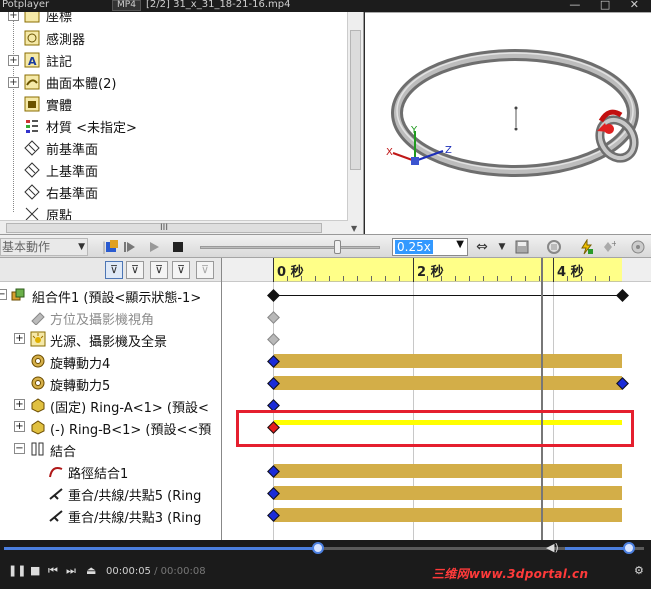 The height and width of the screenshot is (589, 651). Describe the element at coordinates (91, 128) in the screenshot. I see `tree-item-label: 材質 <未指定>` at that location.